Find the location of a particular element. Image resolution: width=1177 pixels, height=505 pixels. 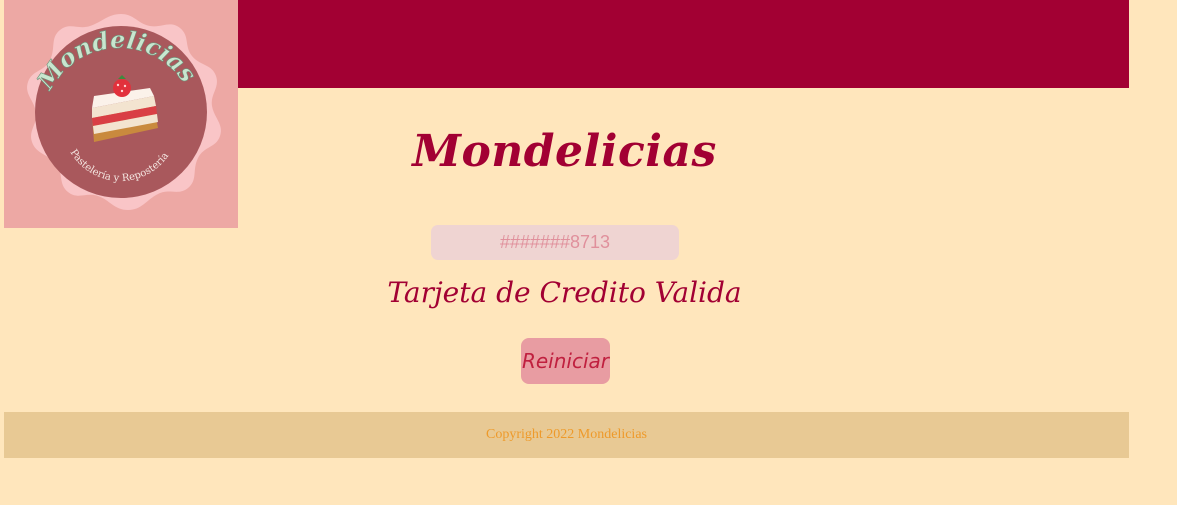

footer: Copyright 2022 Mondelicias is located at coordinates (566, 435).